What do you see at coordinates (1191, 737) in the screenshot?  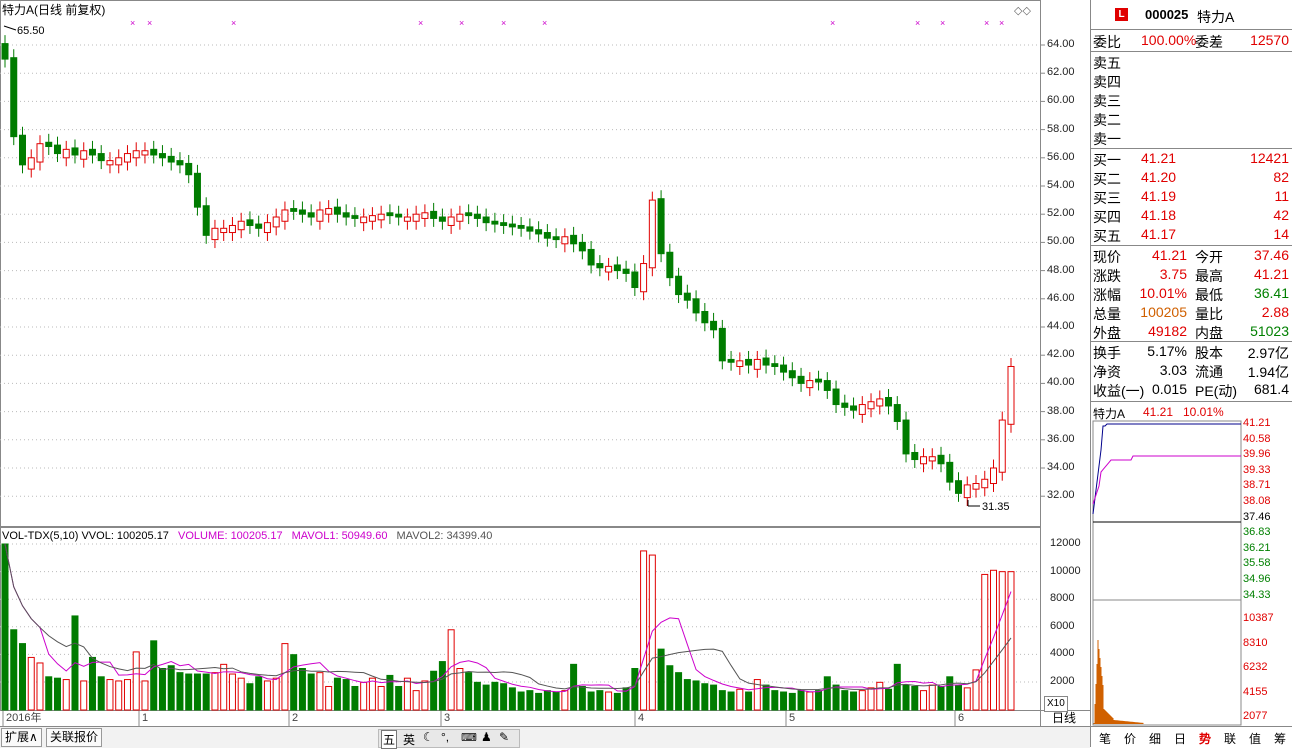 I see `quote-tabs: 笔价细日势联值筹` at bounding box center [1191, 737].